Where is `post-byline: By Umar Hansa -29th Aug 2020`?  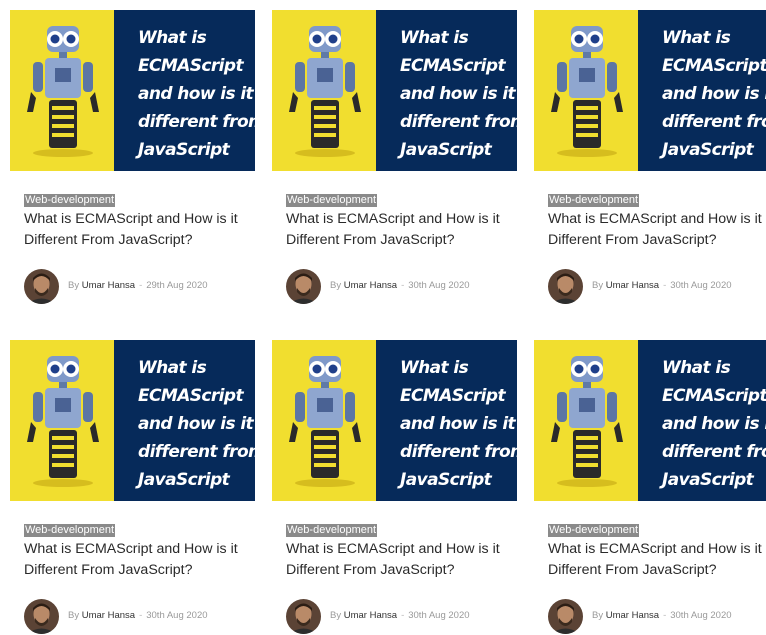 post-byline: By Umar Hansa -29th Aug 2020 is located at coordinates (138, 285).